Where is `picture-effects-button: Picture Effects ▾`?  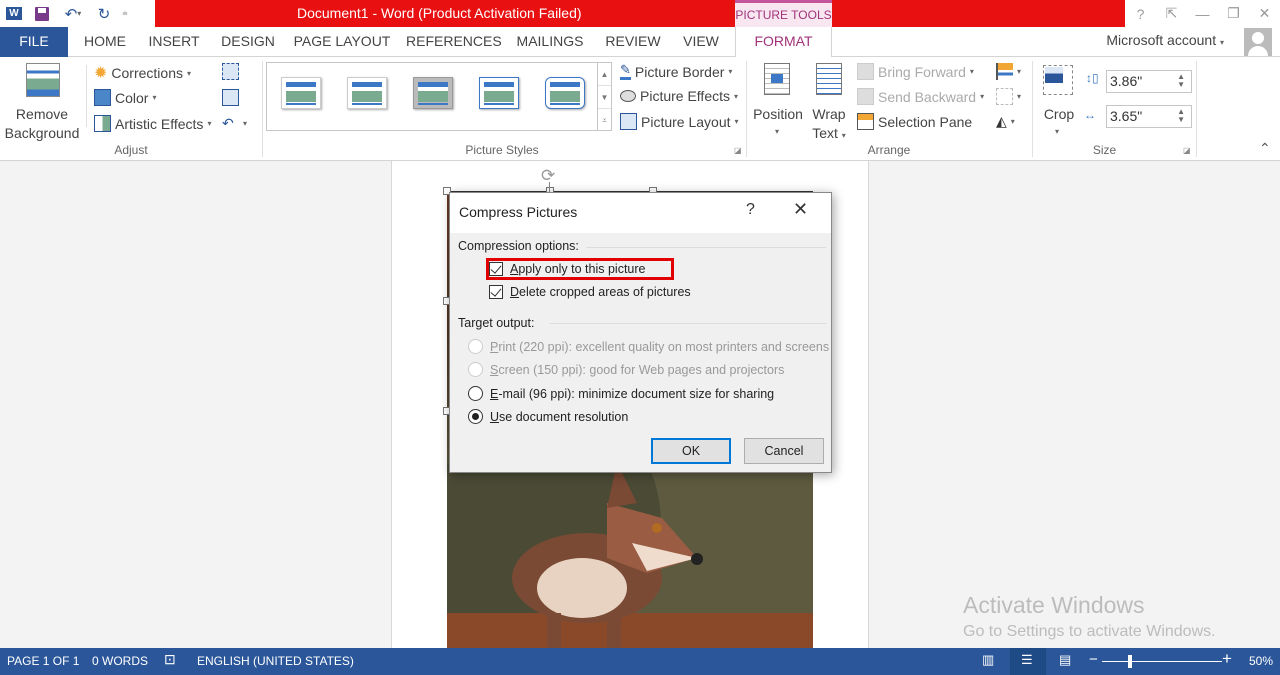
picture-effects-button: Picture Effects ▾ is located at coordinates (679, 96).